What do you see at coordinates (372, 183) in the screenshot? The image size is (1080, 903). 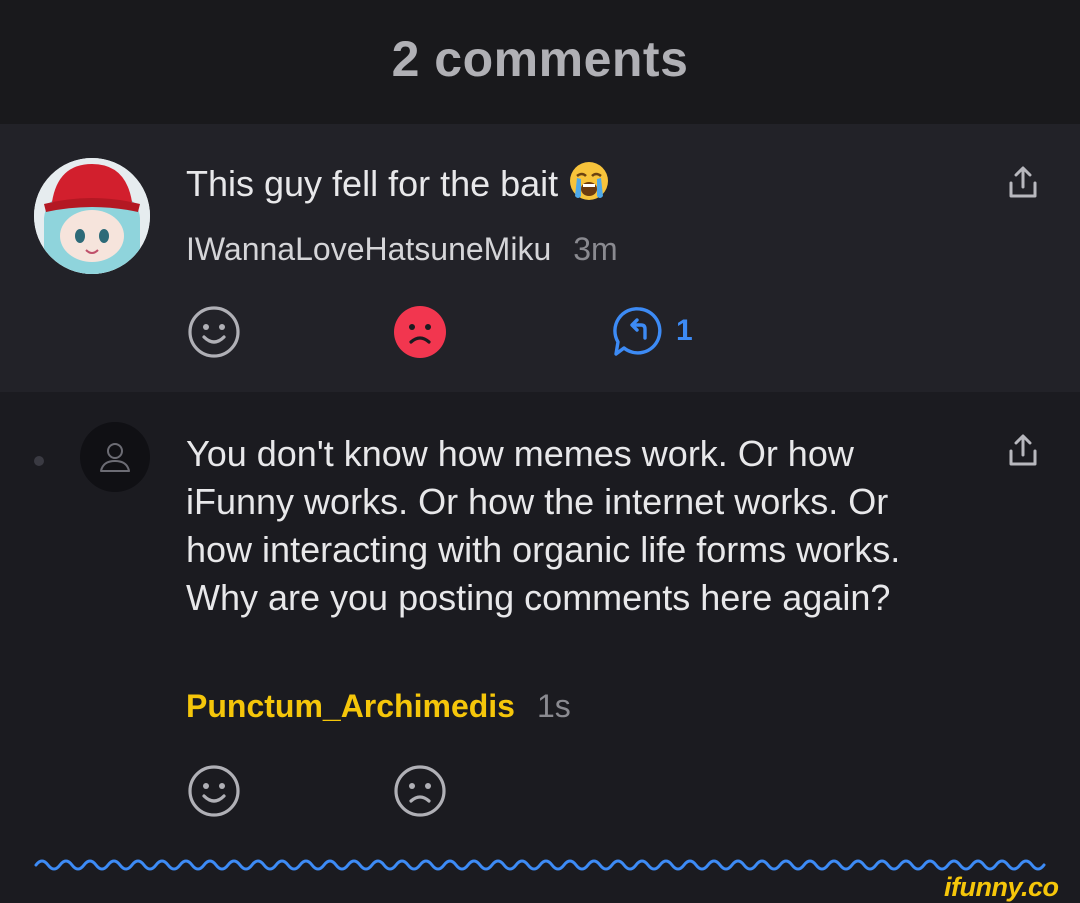 I see `comment-body: This guy fell for the bait` at bounding box center [372, 183].